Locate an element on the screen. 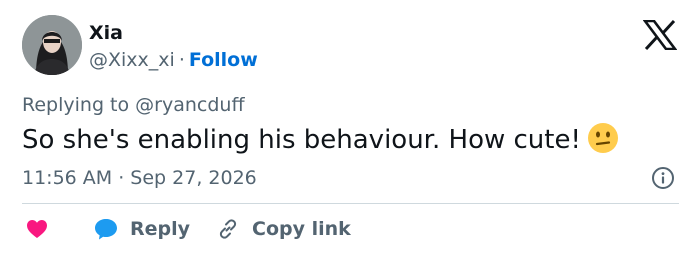 The width and height of the screenshot is (700, 256). display-name: Xia is located at coordinates (106, 33).